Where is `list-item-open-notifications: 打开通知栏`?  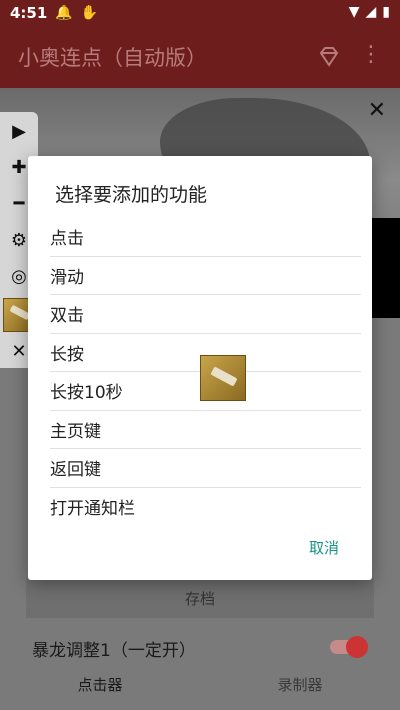
list-item-open-notifications: 打开通知栏 is located at coordinates (205, 507).